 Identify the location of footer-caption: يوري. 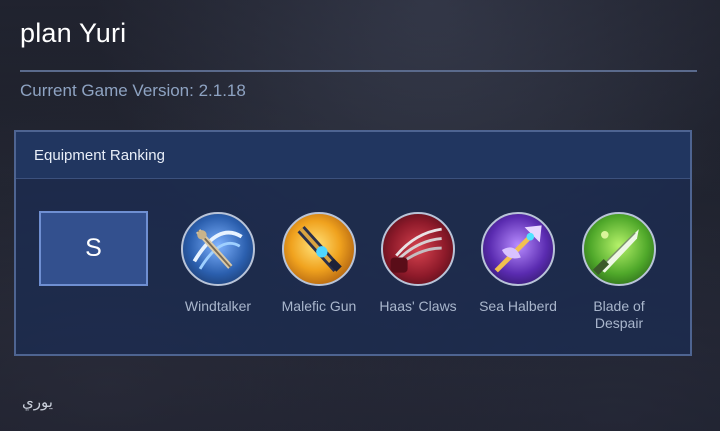
(37, 402).